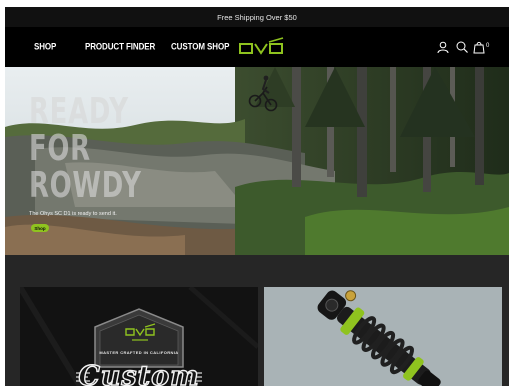 Image resolution: width=513 pixels, height=386 pixels. What do you see at coordinates (462, 47) in the screenshot?
I see `search-icon` at bounding box center [462, 47].